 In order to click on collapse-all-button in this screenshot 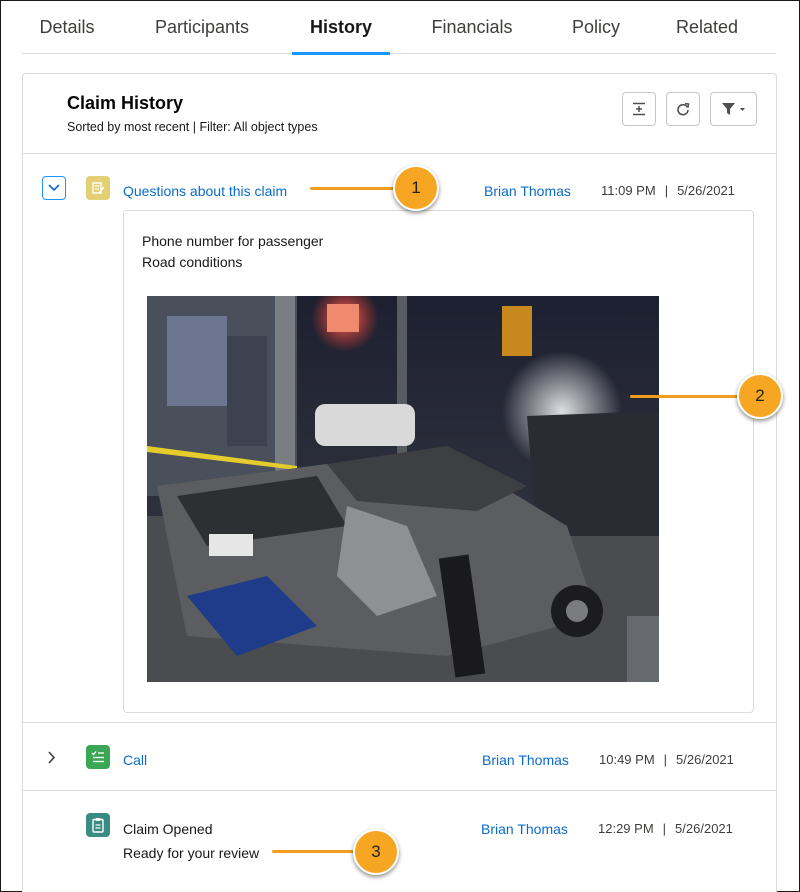, I will do `click(639, 109)`.